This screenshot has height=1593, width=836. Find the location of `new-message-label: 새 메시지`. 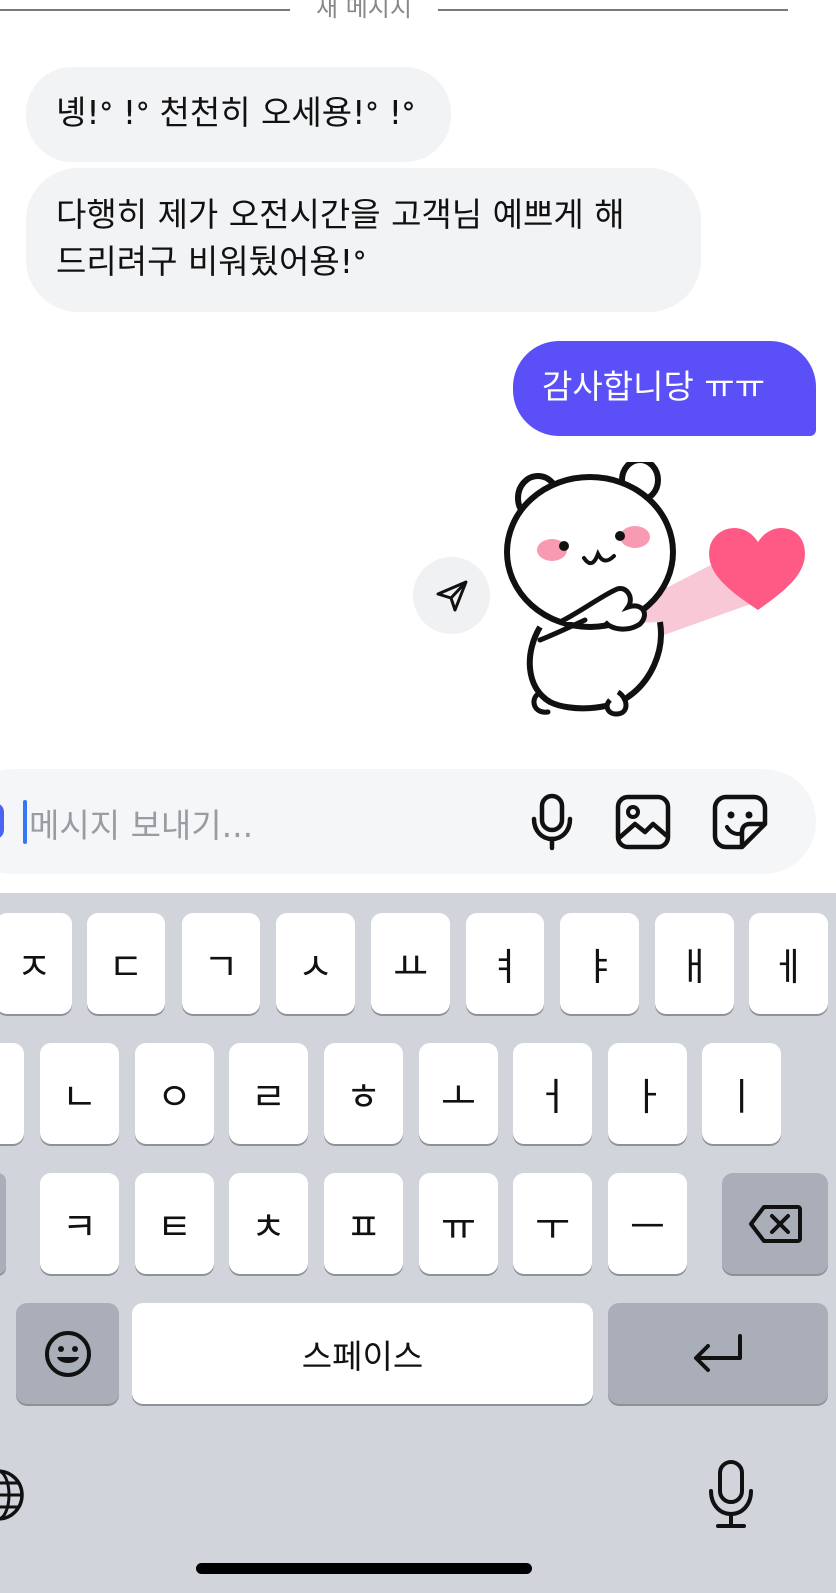

new-message-label: 새 메시지 is located at coordinates (364, 11).